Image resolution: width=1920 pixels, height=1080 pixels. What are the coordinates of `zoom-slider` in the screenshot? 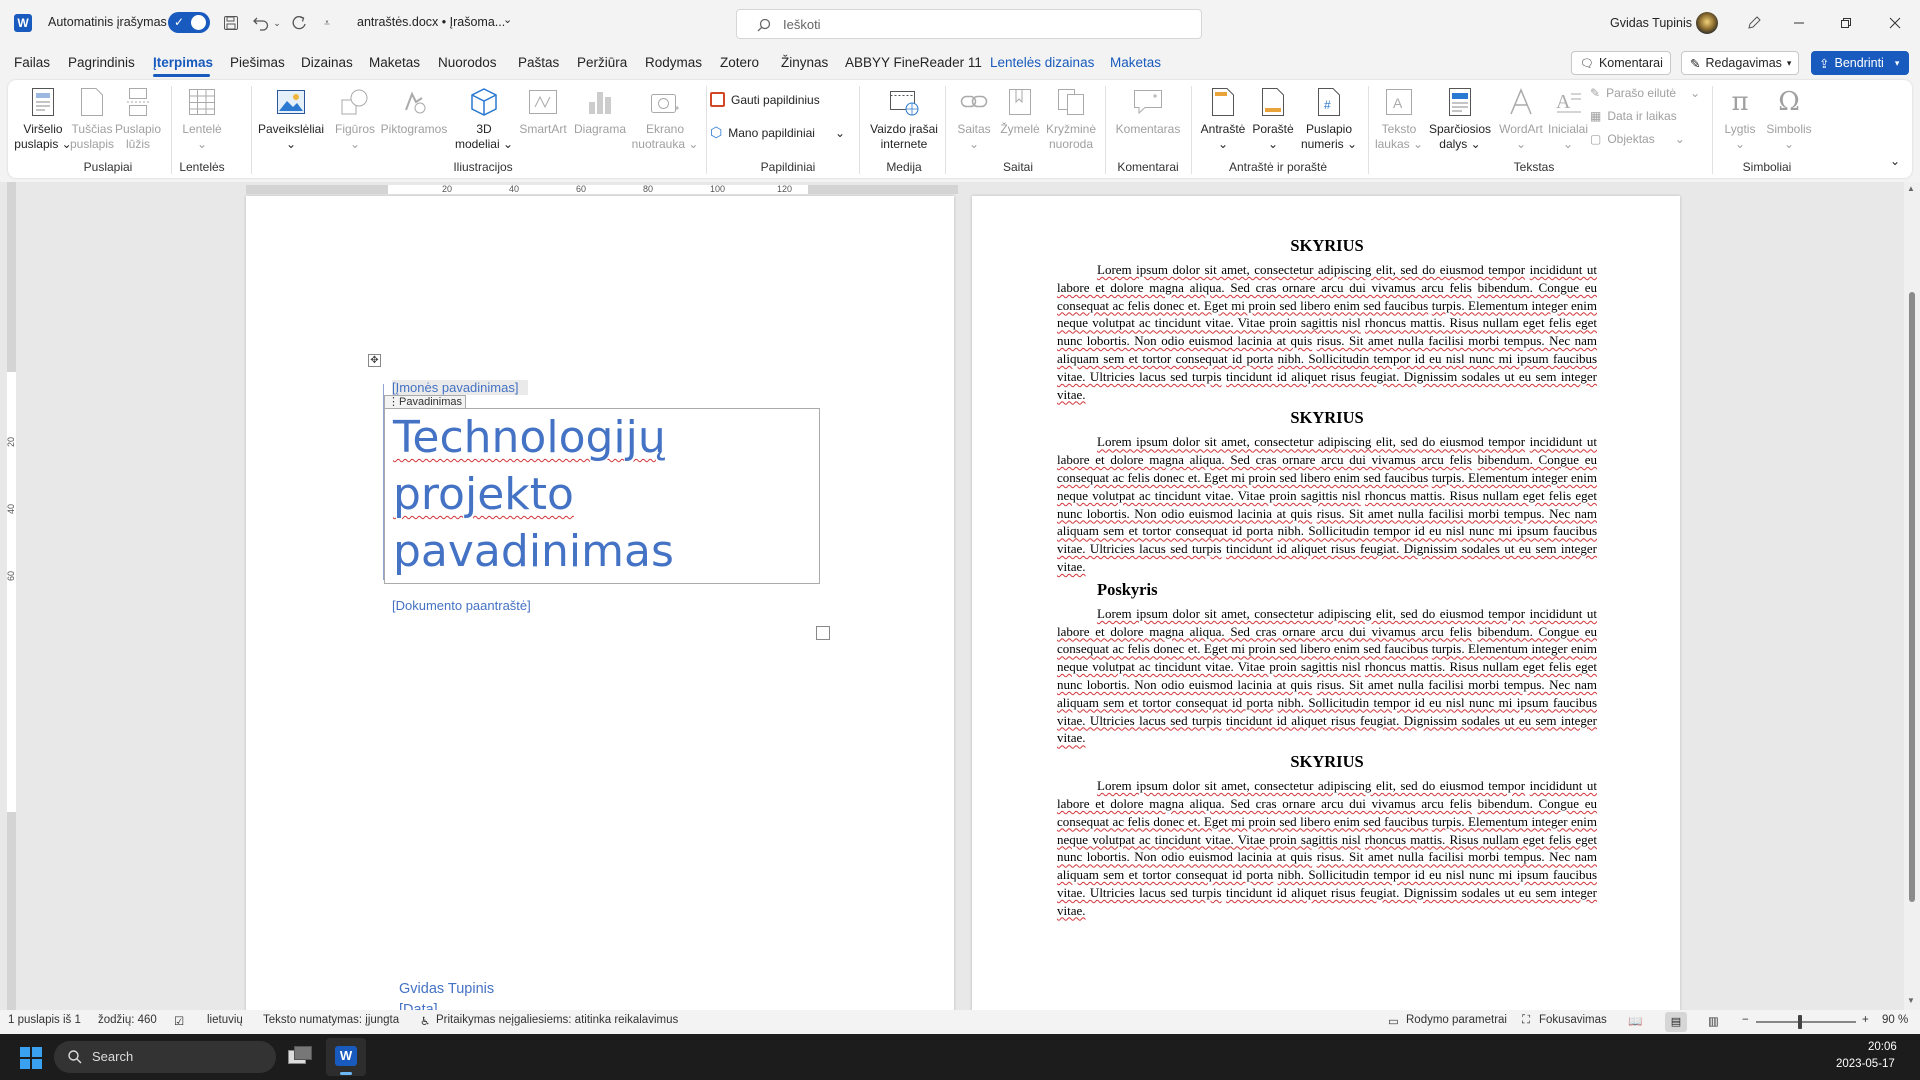 It's located at (1806, 1022).